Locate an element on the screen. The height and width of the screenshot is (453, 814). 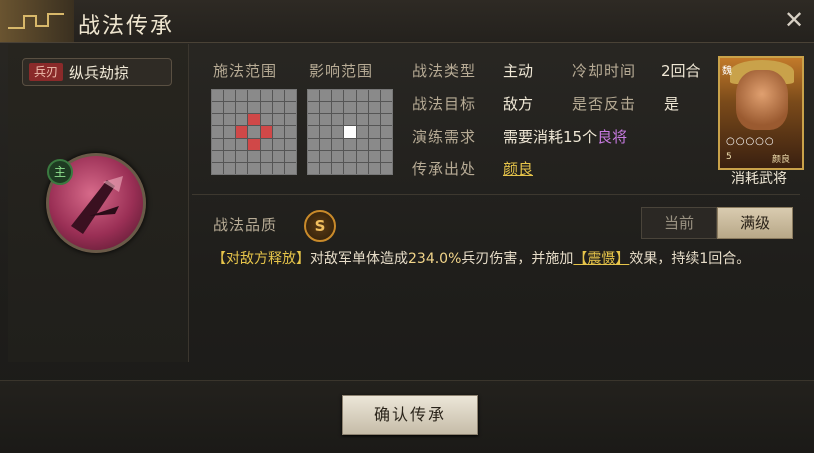
faction-mark: 魏 is located at coordinates (727, 71).